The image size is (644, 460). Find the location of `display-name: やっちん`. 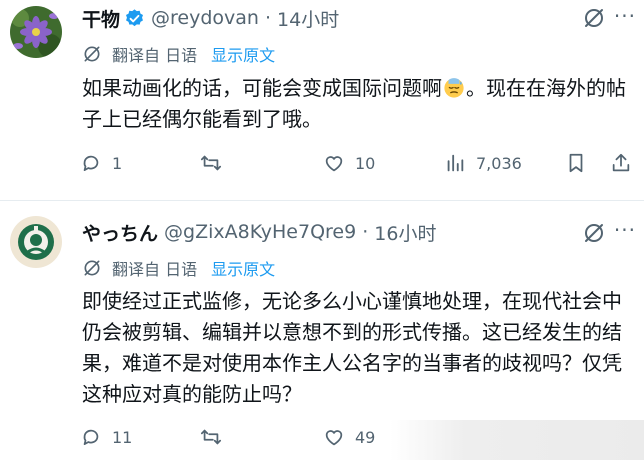

display-name: やっちん is located at coordinates (120, 232).